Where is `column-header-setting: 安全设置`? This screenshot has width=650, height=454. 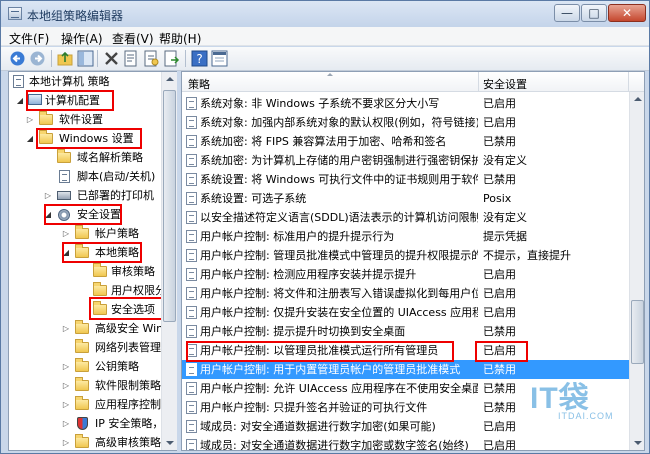
column-header-setting: 安全设置 is located at coordinates (505, 84).